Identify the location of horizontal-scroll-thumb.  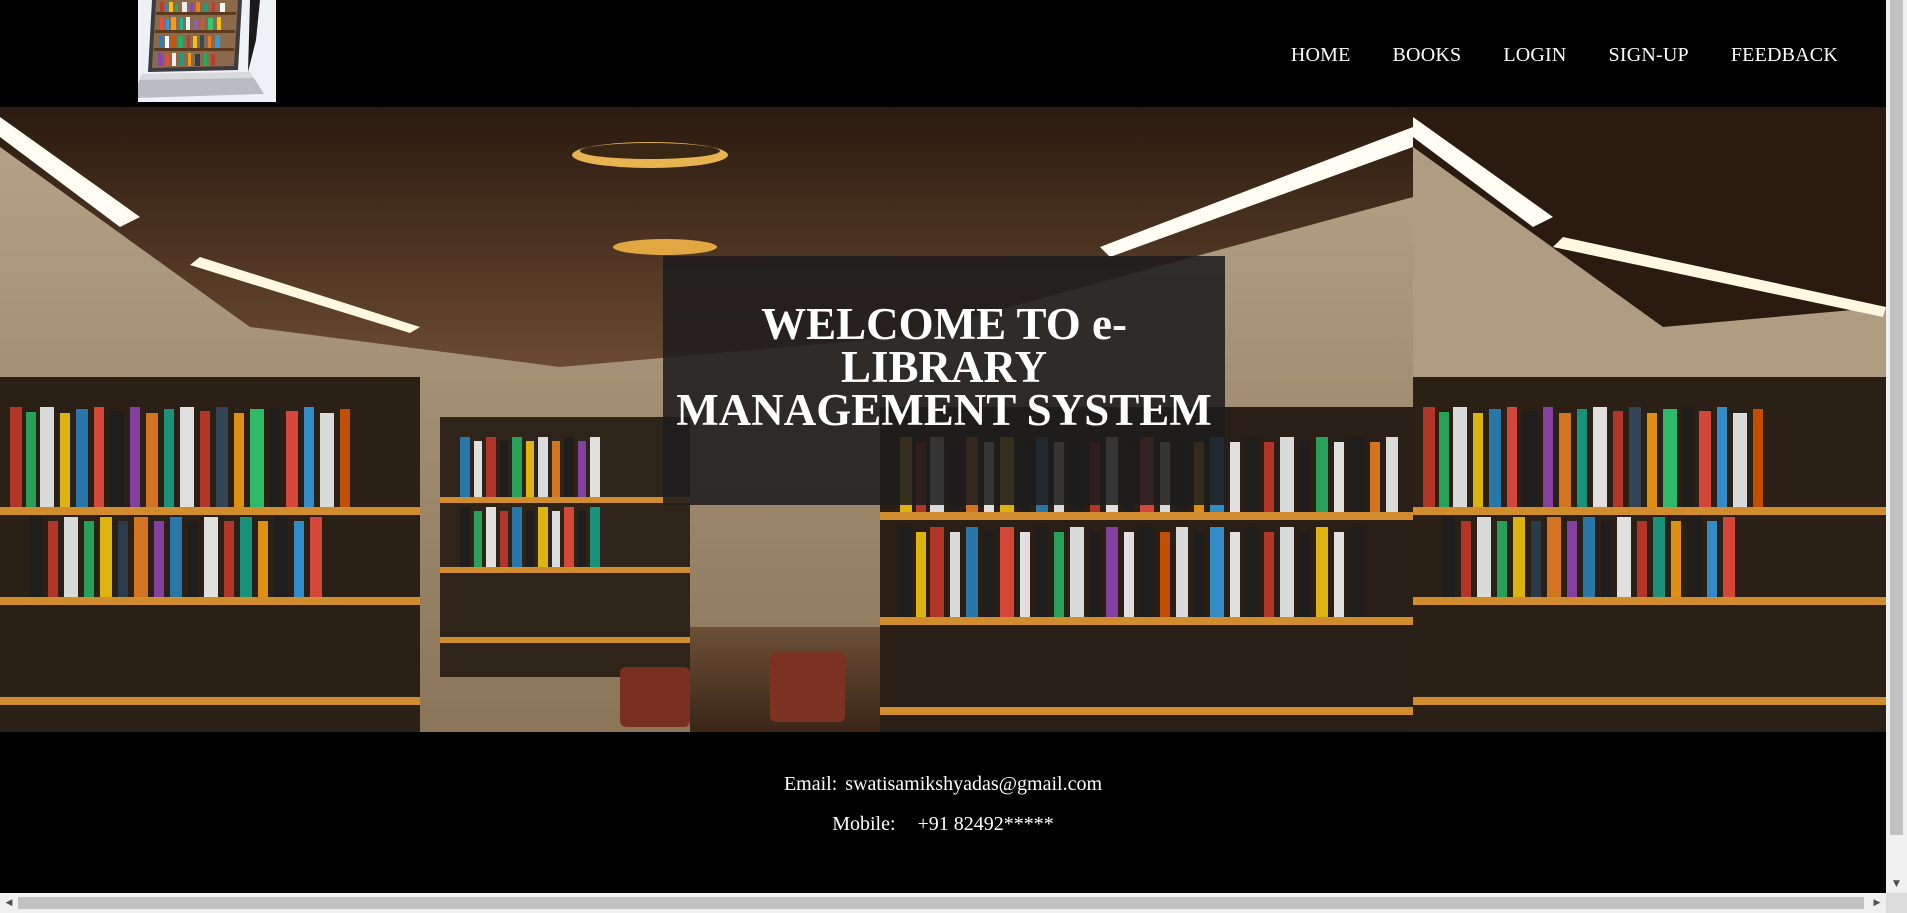
(941, 903).